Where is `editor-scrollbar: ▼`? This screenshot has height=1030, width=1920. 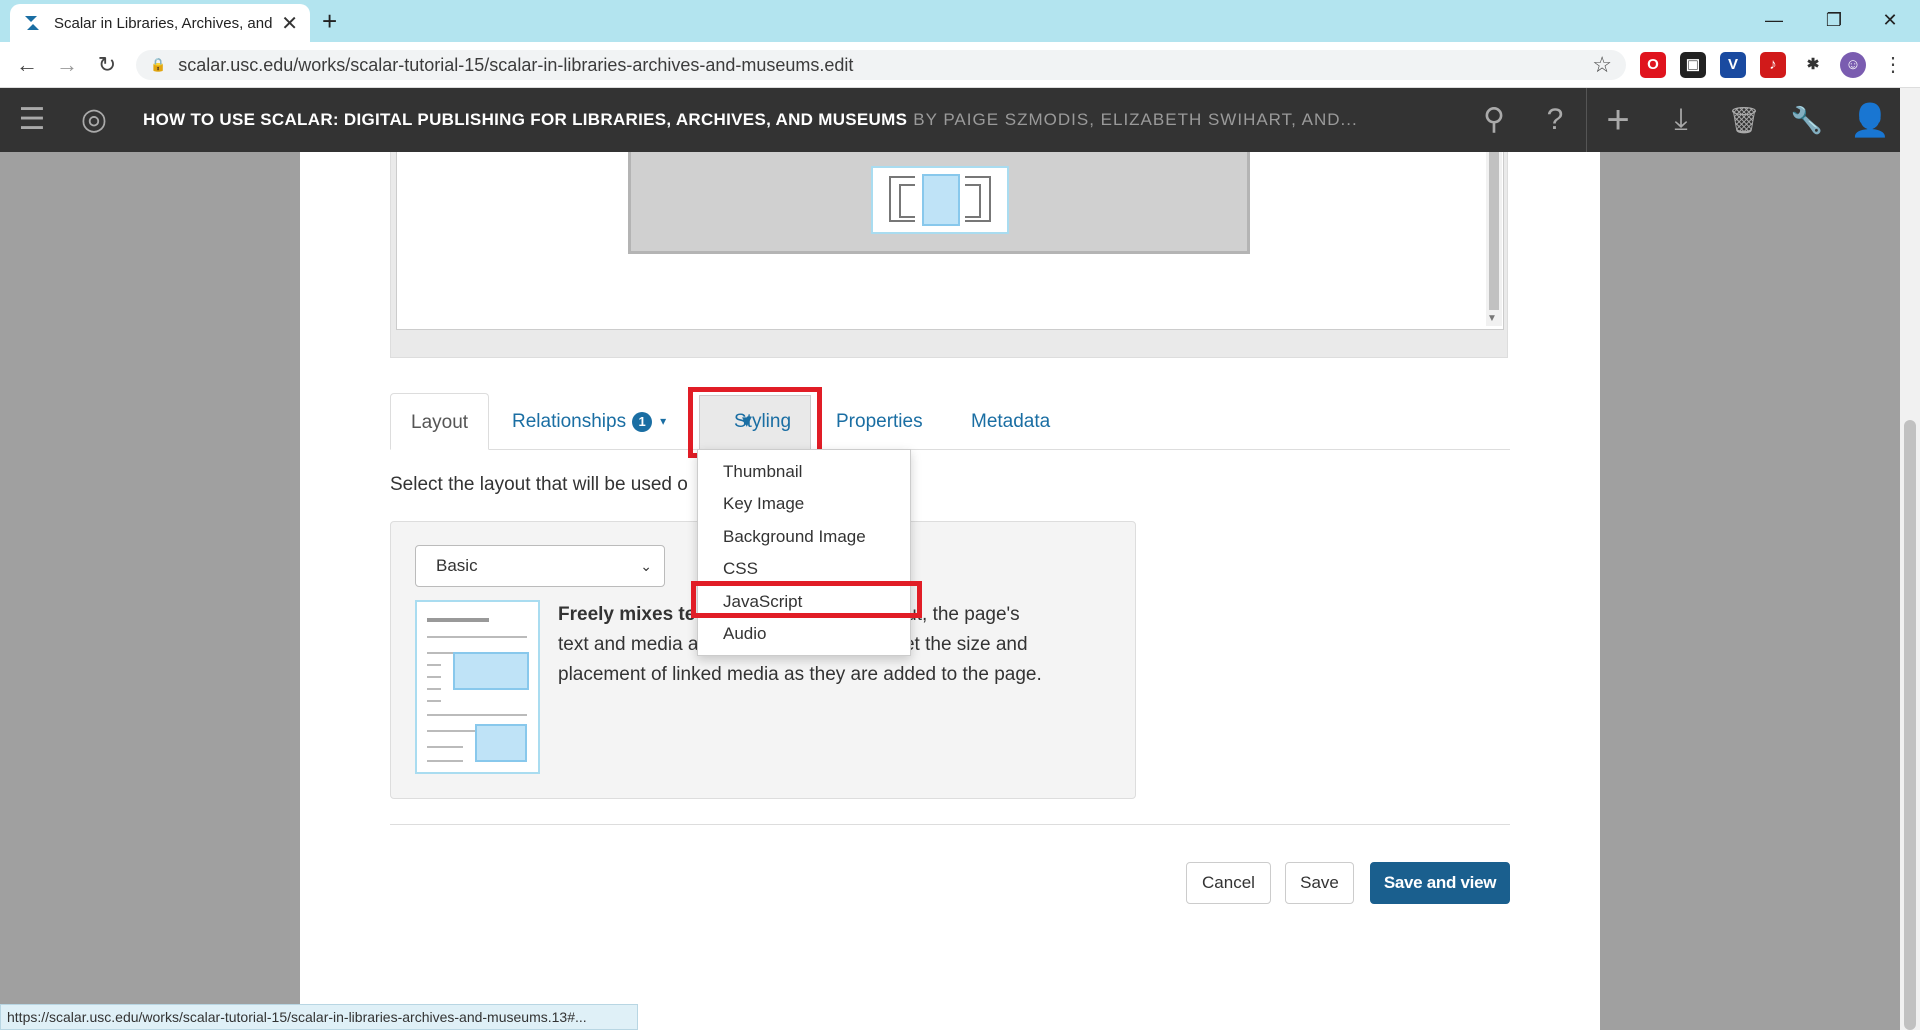 editor-scrollbar: ▼ is located at coordinates (1494, 239).